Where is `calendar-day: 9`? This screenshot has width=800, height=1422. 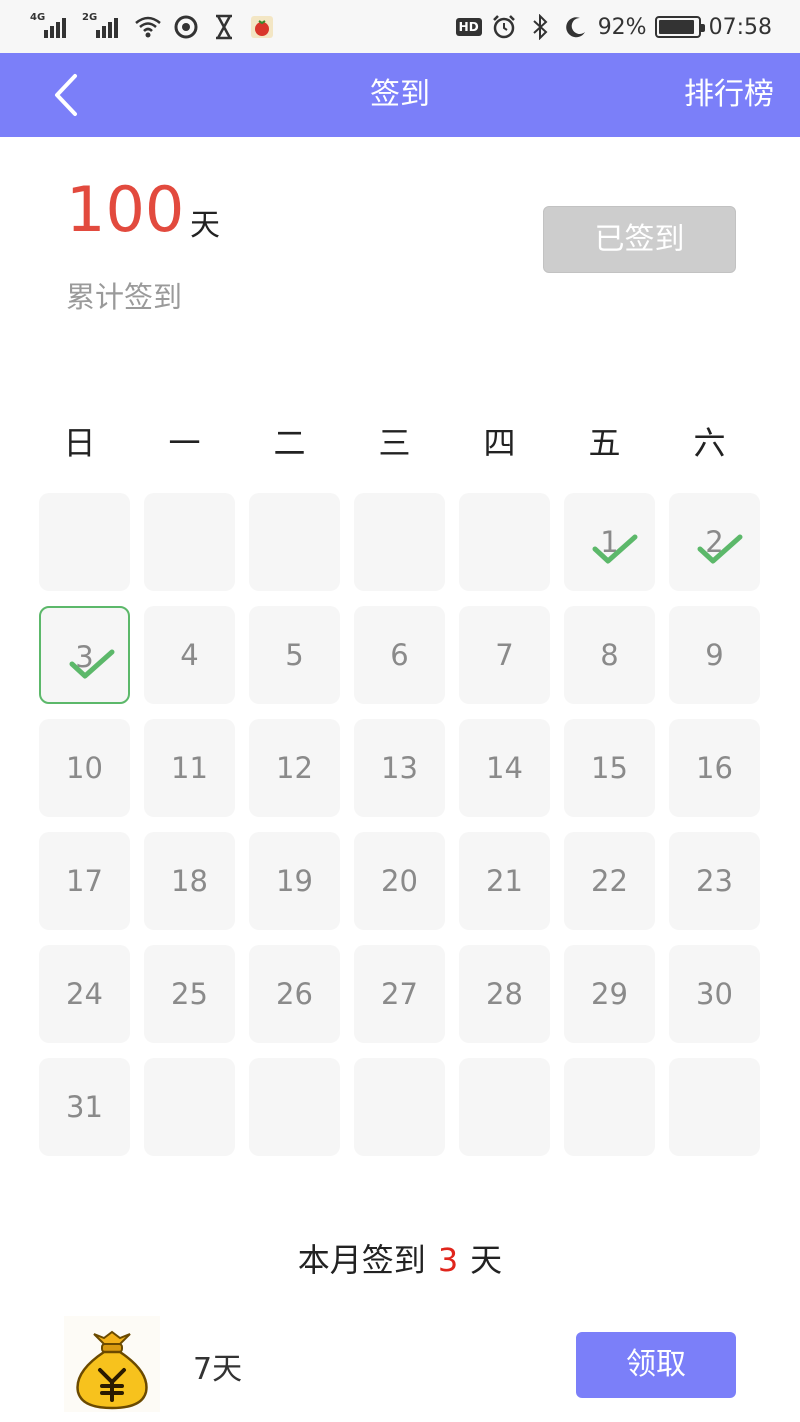
calendar-day: 9 is located at coordinates (714, 655).